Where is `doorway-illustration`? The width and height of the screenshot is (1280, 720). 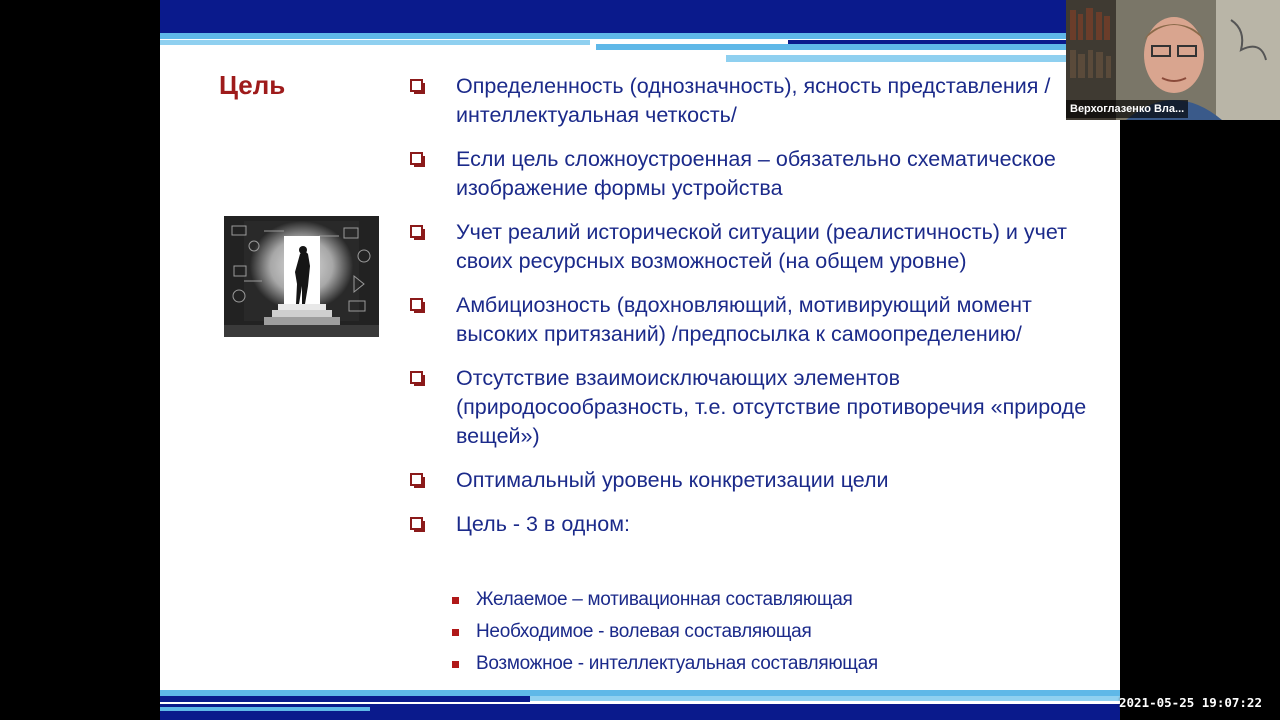
doorway-illustration is located at coordinates (301, 276).